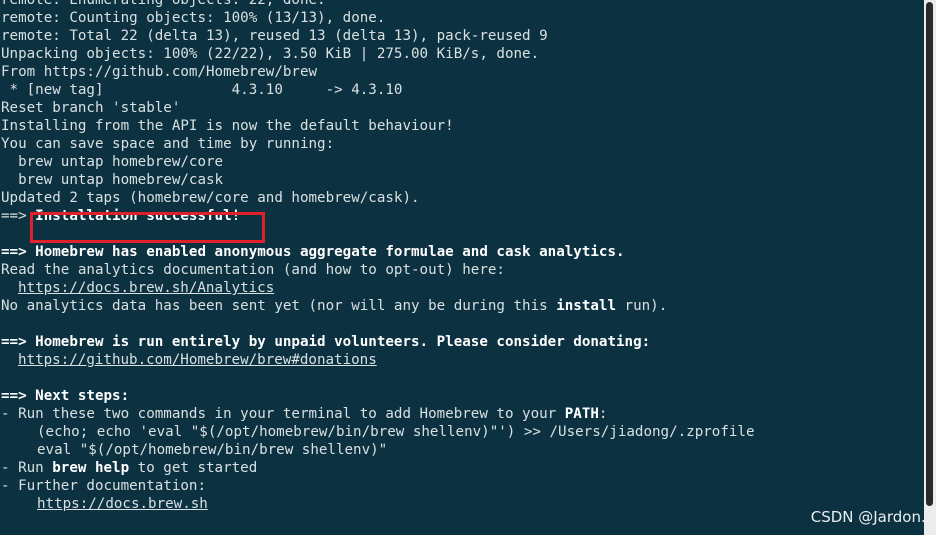 The width and height of the screenshot is (936, 535). What do you see at coordinates (168, 144) in the screenshot?
I see `output-line-9: You can save space and time by running:` at bounding box center [168, 144].